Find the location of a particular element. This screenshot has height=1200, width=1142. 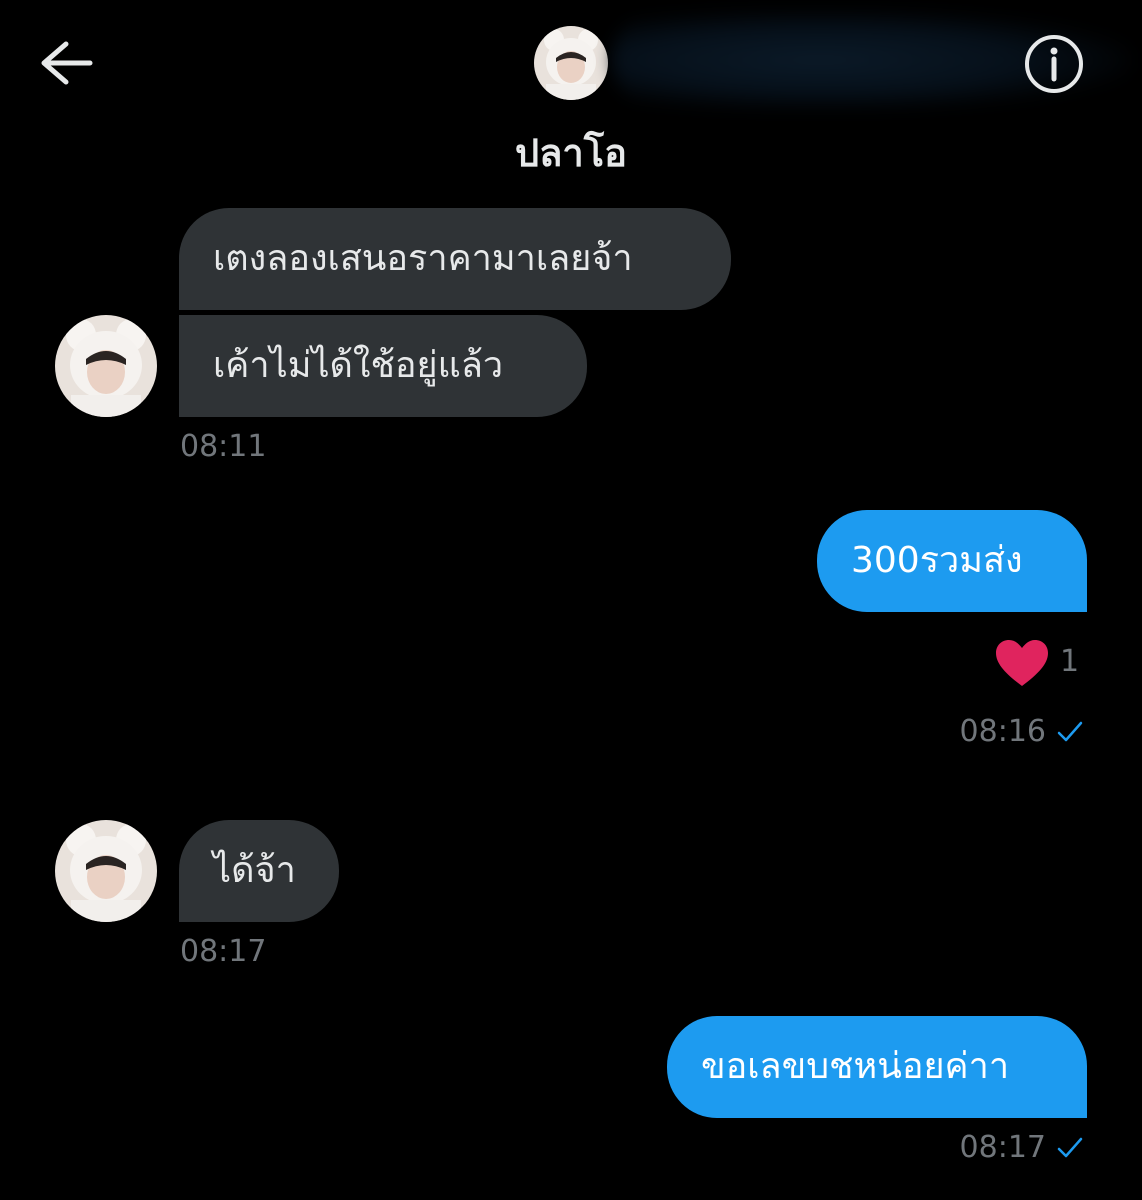

header-avatar is located at coordinates (571, 63).